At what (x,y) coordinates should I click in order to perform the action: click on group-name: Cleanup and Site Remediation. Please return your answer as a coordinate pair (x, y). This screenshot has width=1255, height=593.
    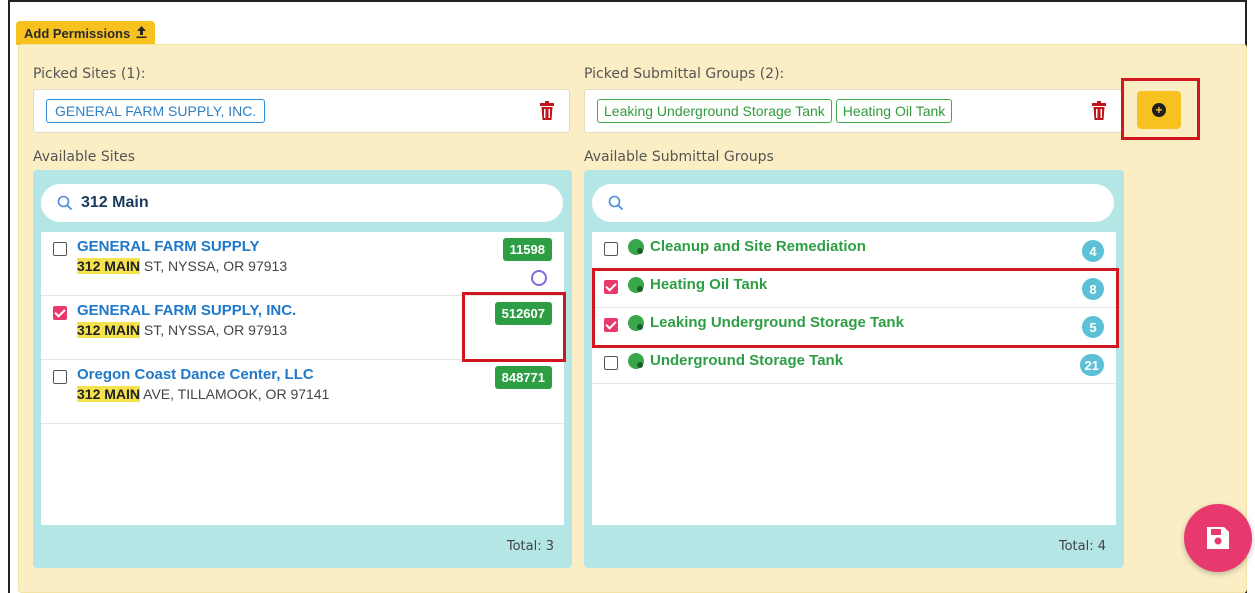
    Looking at the image, I should click on (747, 246).